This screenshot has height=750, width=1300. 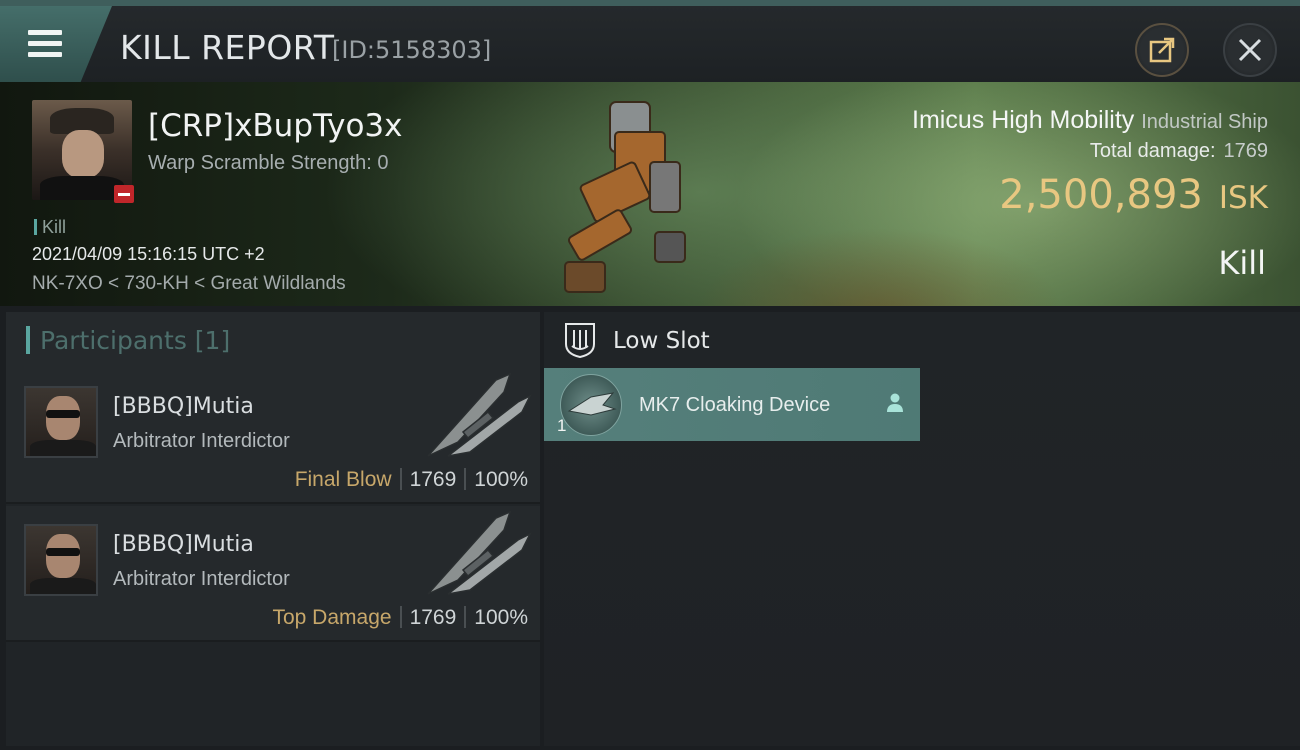 I want to click on standing-badge-icon, so click(x=124, y=194).